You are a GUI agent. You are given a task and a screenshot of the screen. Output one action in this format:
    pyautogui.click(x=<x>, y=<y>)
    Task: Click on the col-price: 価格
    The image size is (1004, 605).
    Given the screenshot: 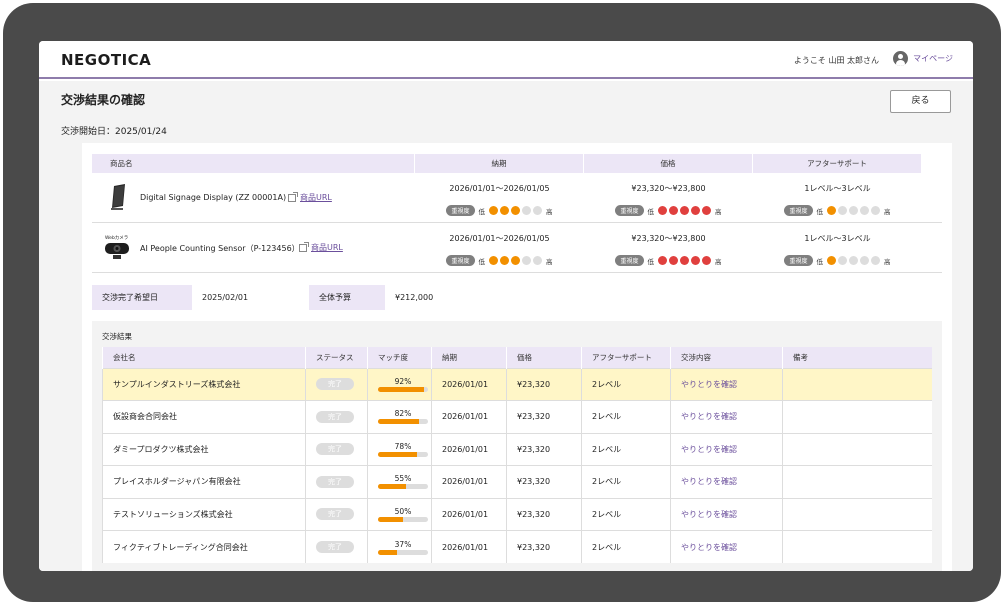 What is the action you would take?
    pyautogui.click(x=668, y=163)
    